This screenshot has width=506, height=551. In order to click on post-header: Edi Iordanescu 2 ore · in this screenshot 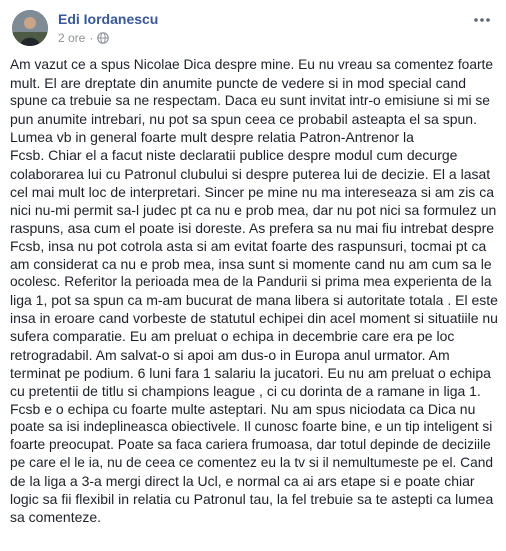, I will do `click(253, 28)`.